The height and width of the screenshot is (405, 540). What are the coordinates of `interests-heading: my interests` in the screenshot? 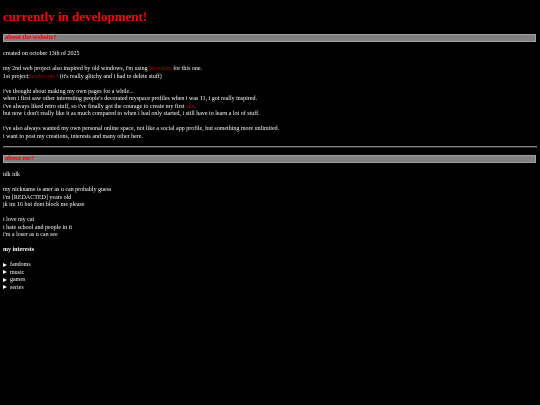 It's located at (19, 250).